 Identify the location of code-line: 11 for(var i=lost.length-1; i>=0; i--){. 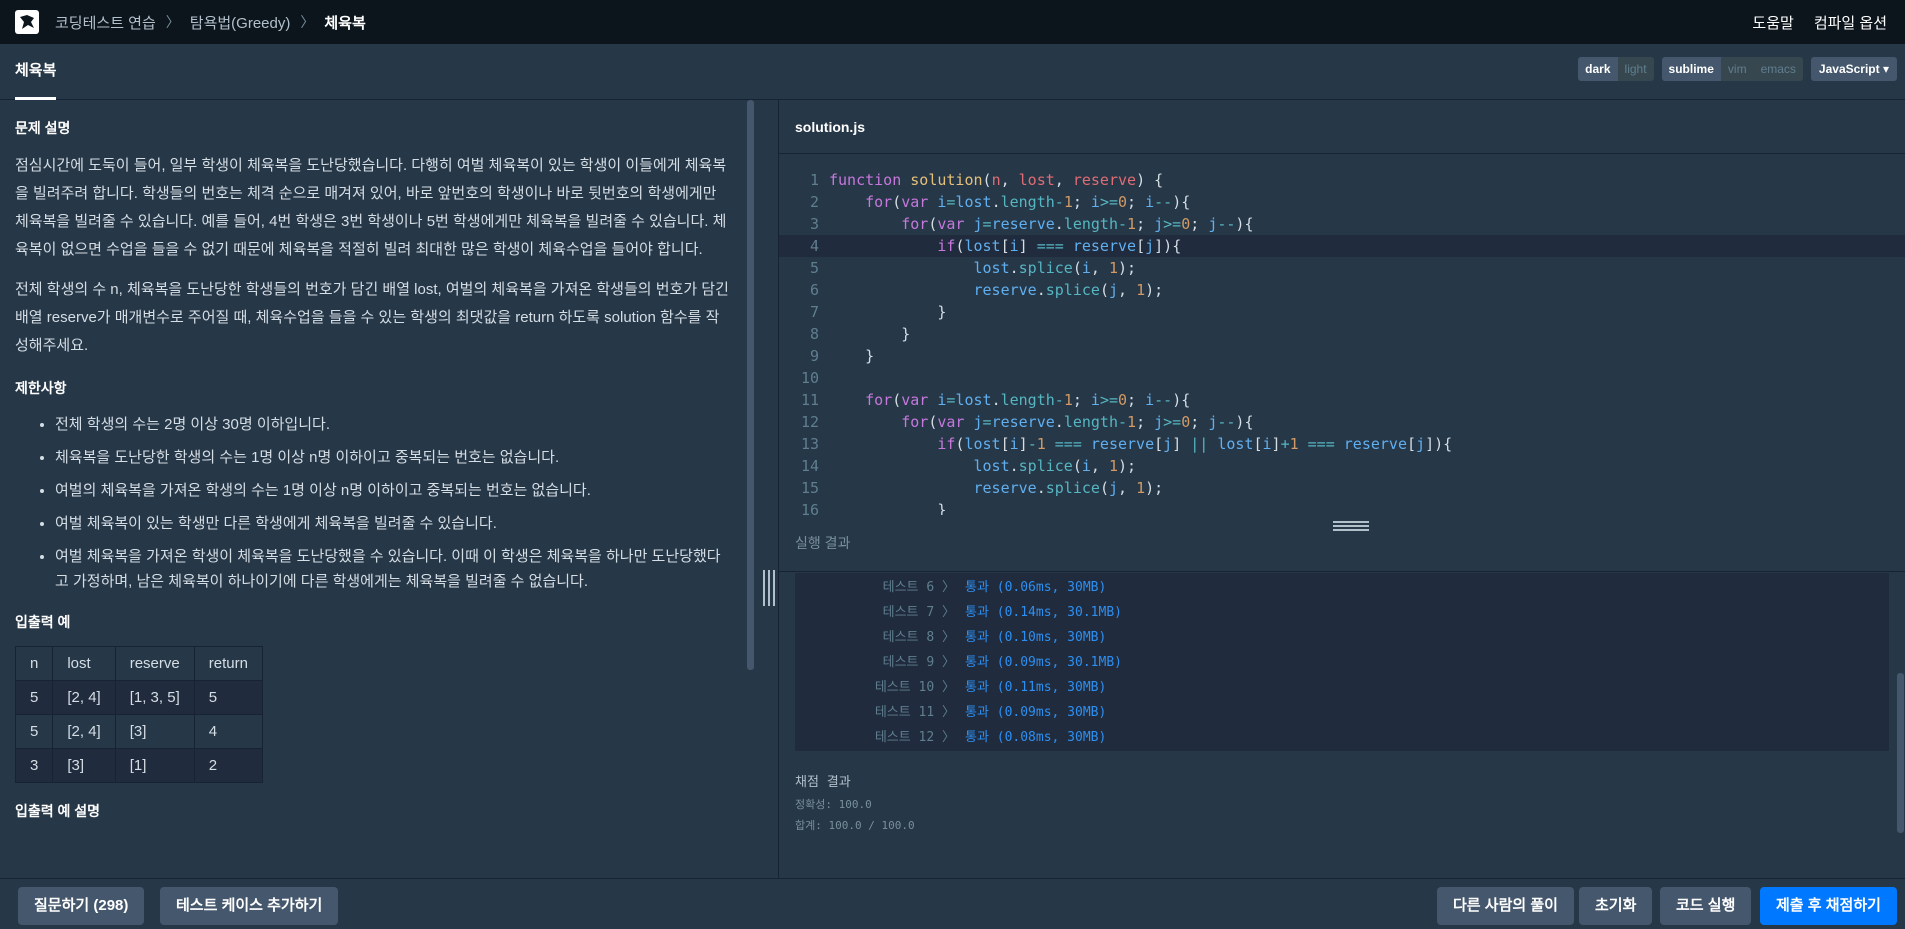
(1342, 400).